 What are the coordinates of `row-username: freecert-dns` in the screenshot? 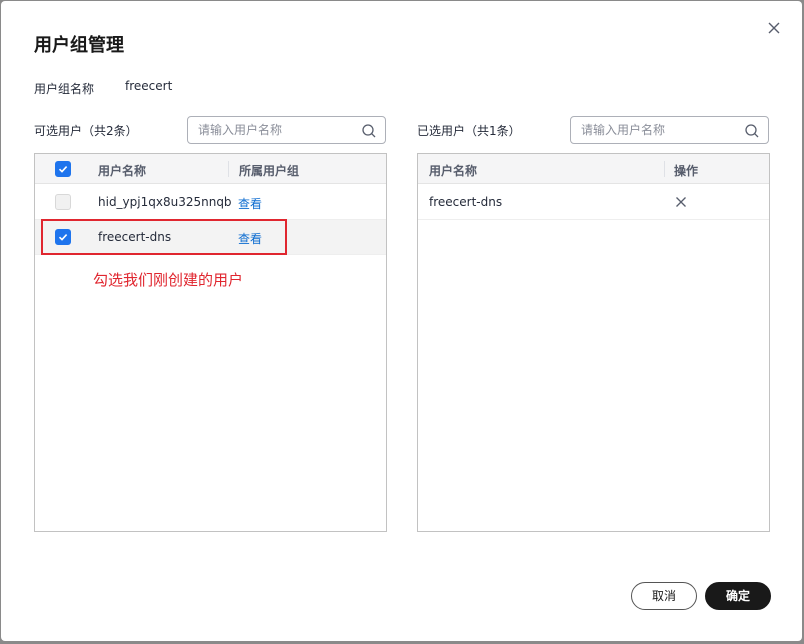 It's located at (466, 202).